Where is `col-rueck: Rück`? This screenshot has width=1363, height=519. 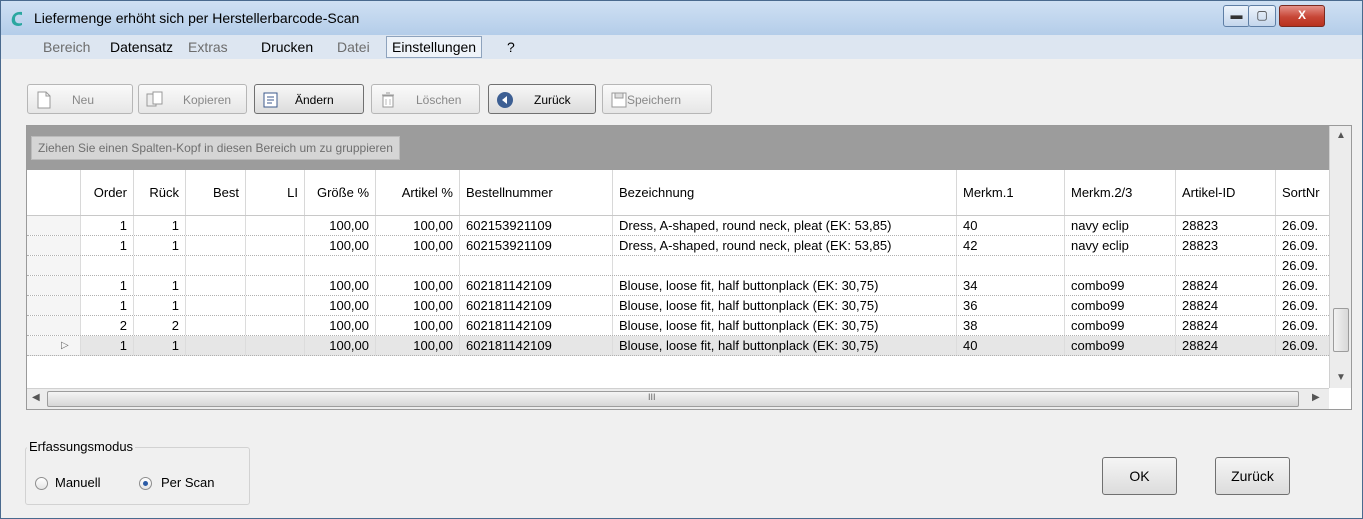 col-rueck: Rück is located at coordinates (160, 192).